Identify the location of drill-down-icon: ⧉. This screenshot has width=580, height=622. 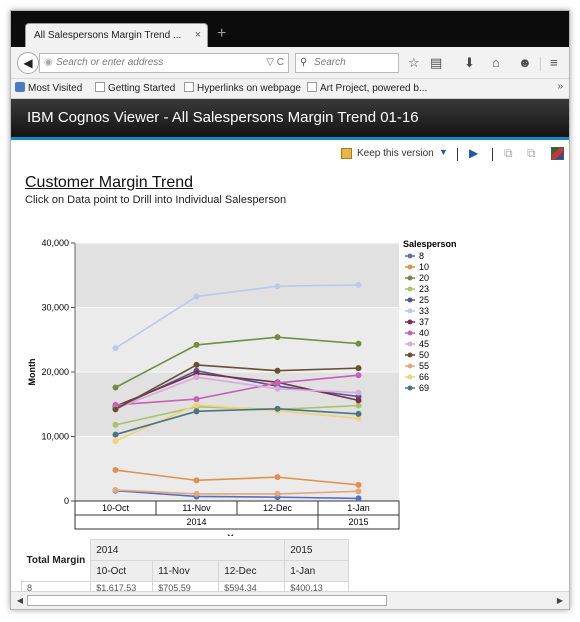
(508, 153).